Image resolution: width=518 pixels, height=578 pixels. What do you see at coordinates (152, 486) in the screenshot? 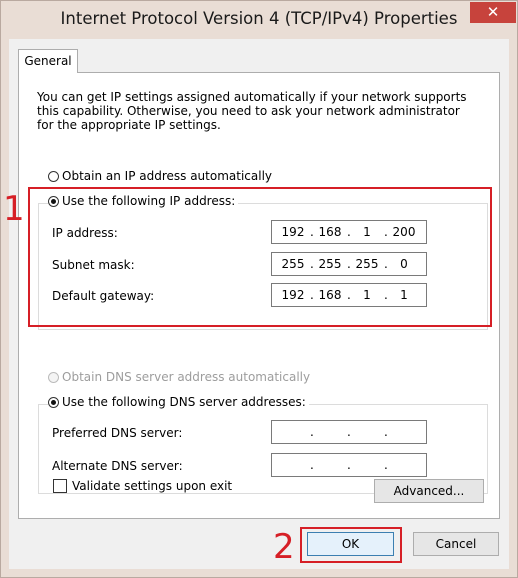
I see `validate-label: Validate settings upon exit` at bounding box center [152, 486].